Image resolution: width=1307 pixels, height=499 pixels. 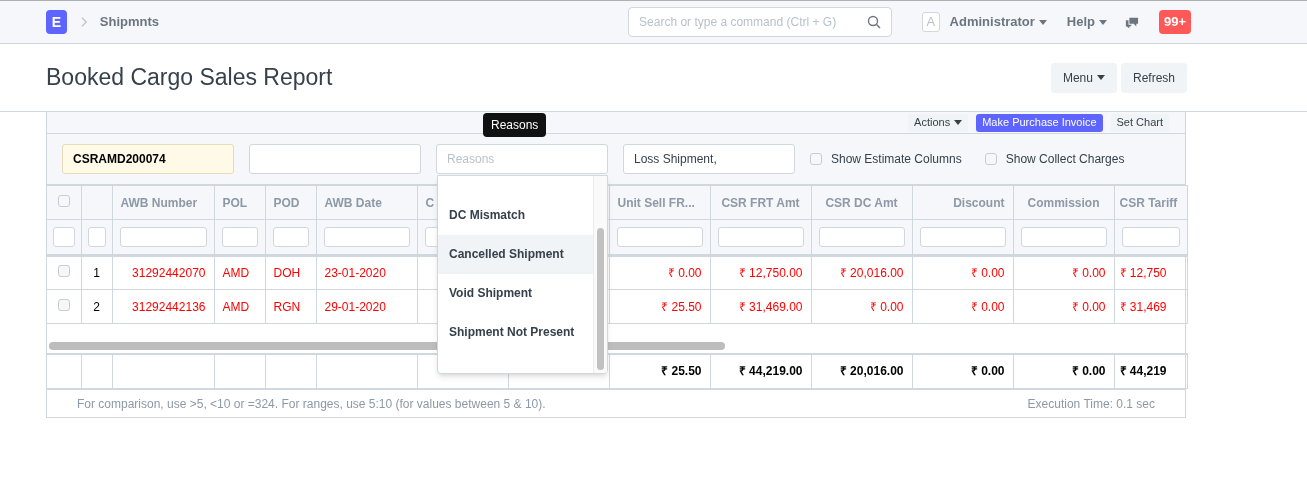 What do you see at coordinates (896, 159) in the screenshot?
I see `checkbox-label: Show Estimate Columns` at bounding box center [896, 159].